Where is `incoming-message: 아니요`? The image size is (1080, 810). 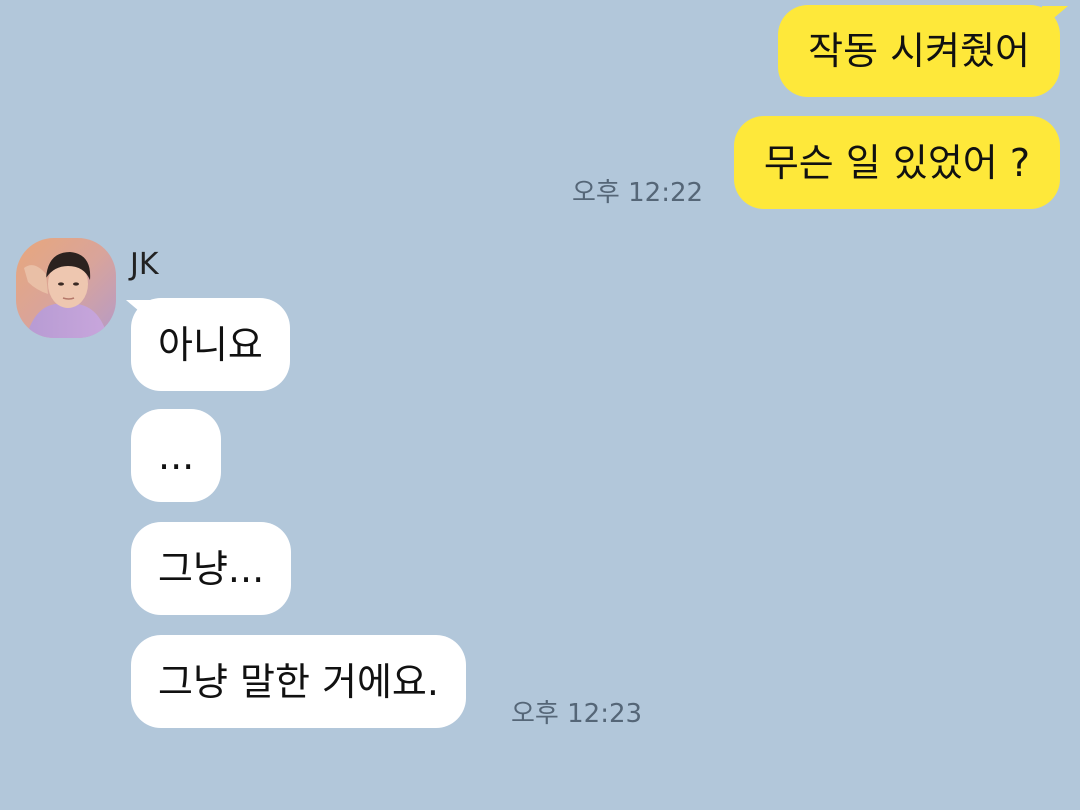 incoming-message: 아니요 is located at coordinates (210, 344).